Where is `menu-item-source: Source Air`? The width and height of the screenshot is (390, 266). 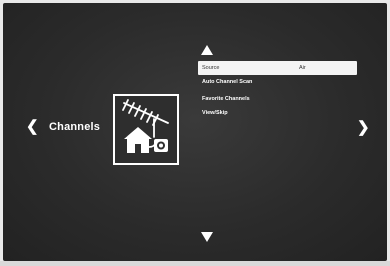
menu-item-source: Source Air is located at coordinates (277, 68).